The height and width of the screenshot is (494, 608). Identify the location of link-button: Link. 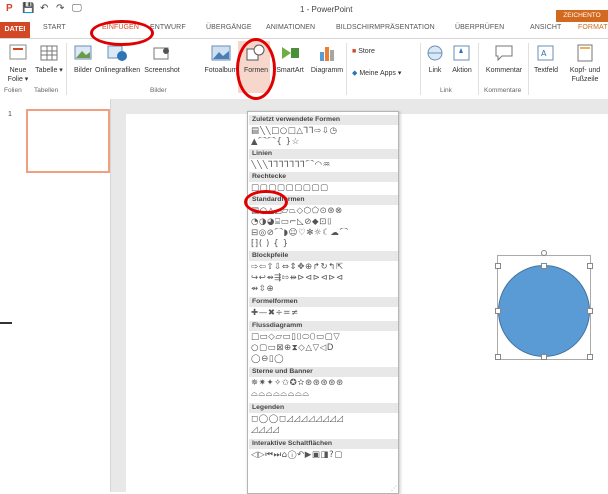
(435, 59).